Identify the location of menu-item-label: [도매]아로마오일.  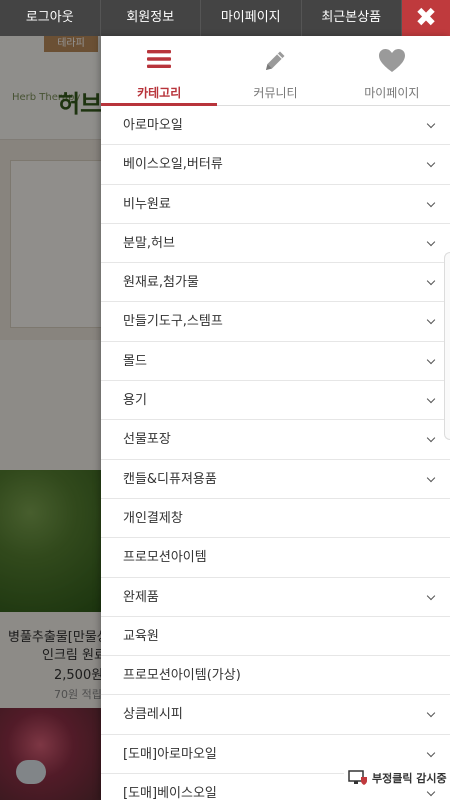
(170, 754).